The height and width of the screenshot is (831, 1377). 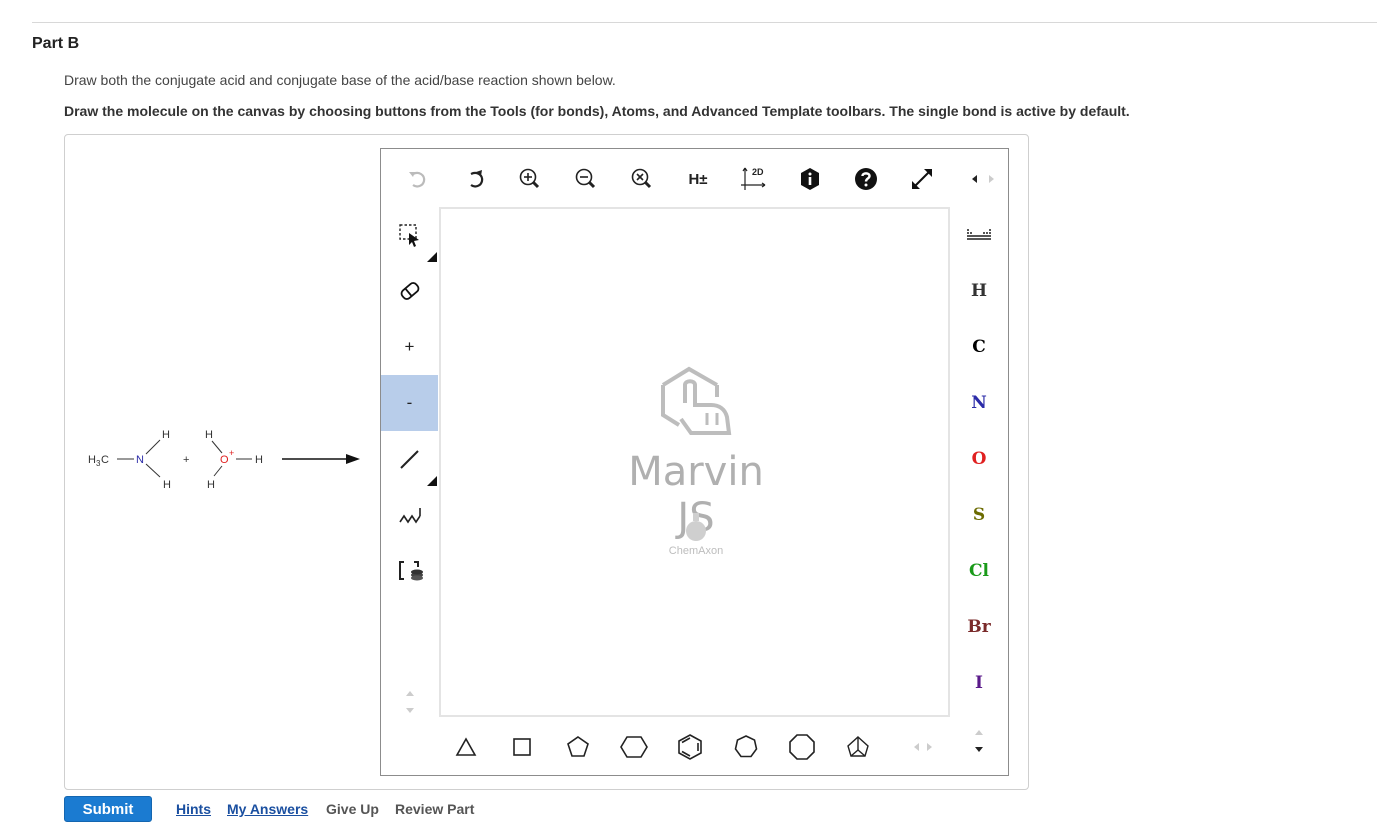 What do you see at coordinates (434, 809) in the screenshot?
I see `review-part-link: Review Part` at bounding box center [434, 809].